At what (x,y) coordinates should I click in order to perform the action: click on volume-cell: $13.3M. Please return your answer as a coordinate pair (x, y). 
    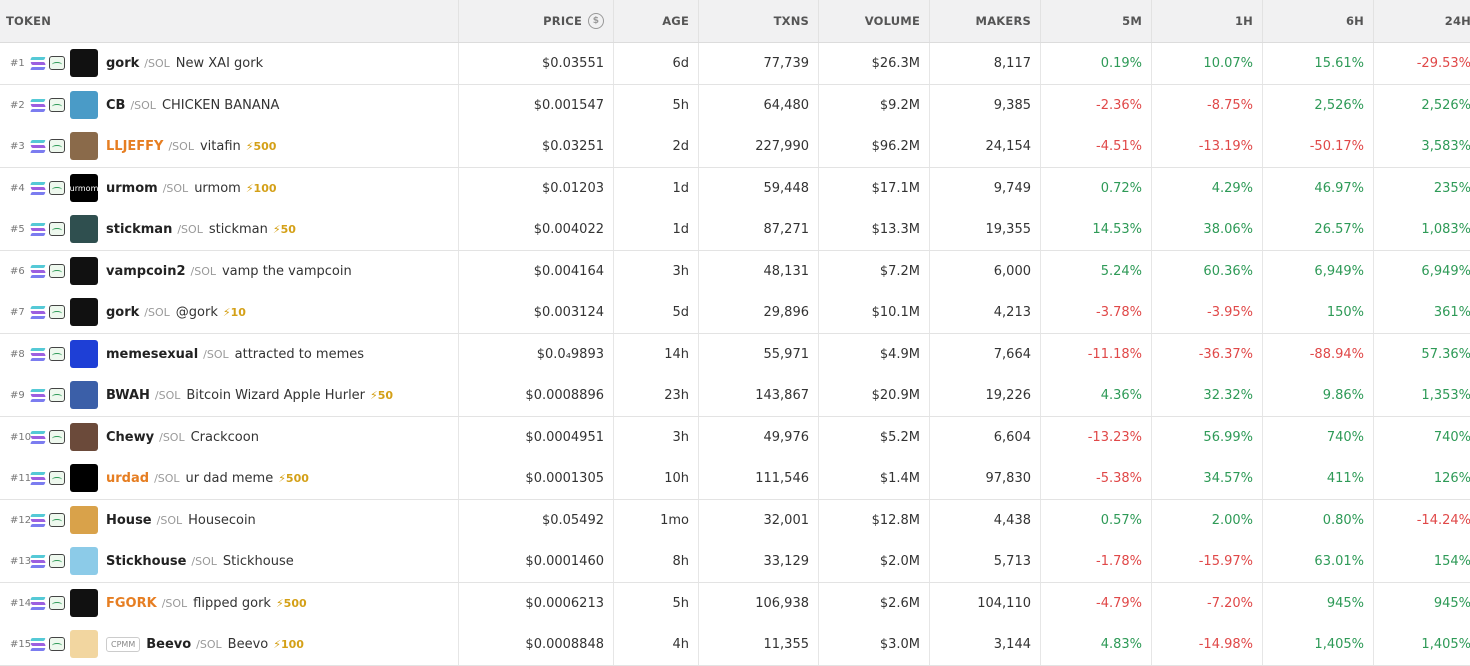
    Looking at the image, I should click on (874, 229).